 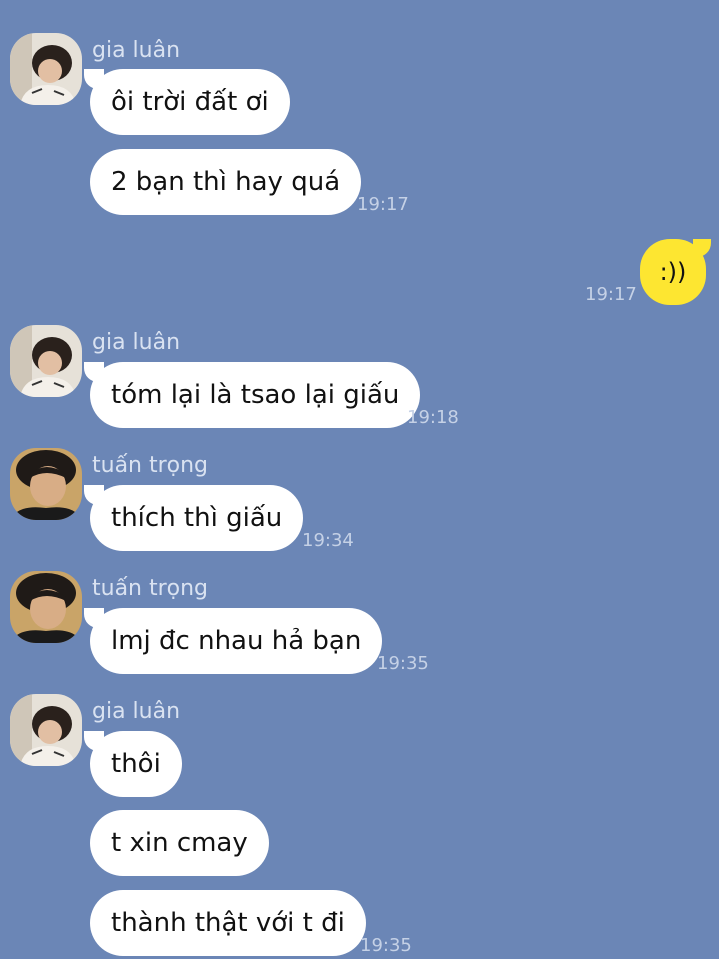 I want to click on my-message-bubble: :)), so click(x=675, y=272).